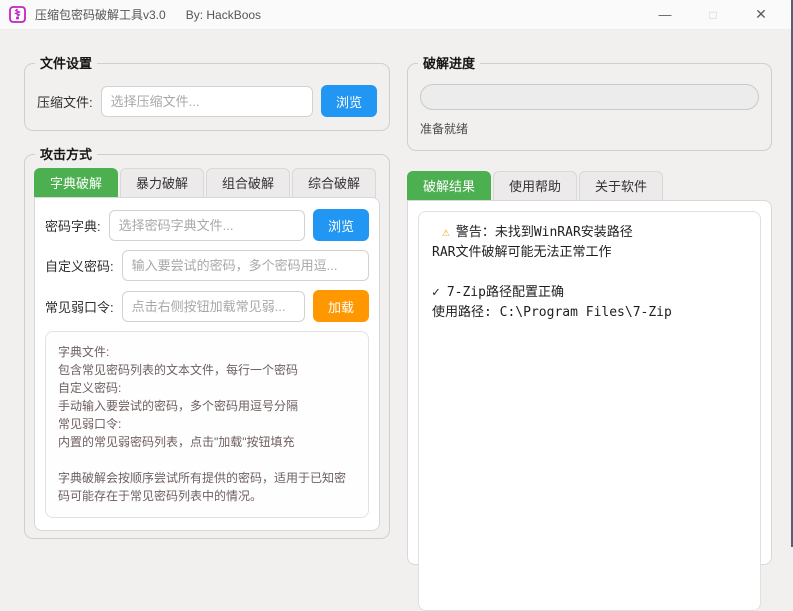 The height and width of the screenshot is (611, 793). I want to click on results-tabs: 破解结果 使用帮助 关于软件, so click(589, 186).